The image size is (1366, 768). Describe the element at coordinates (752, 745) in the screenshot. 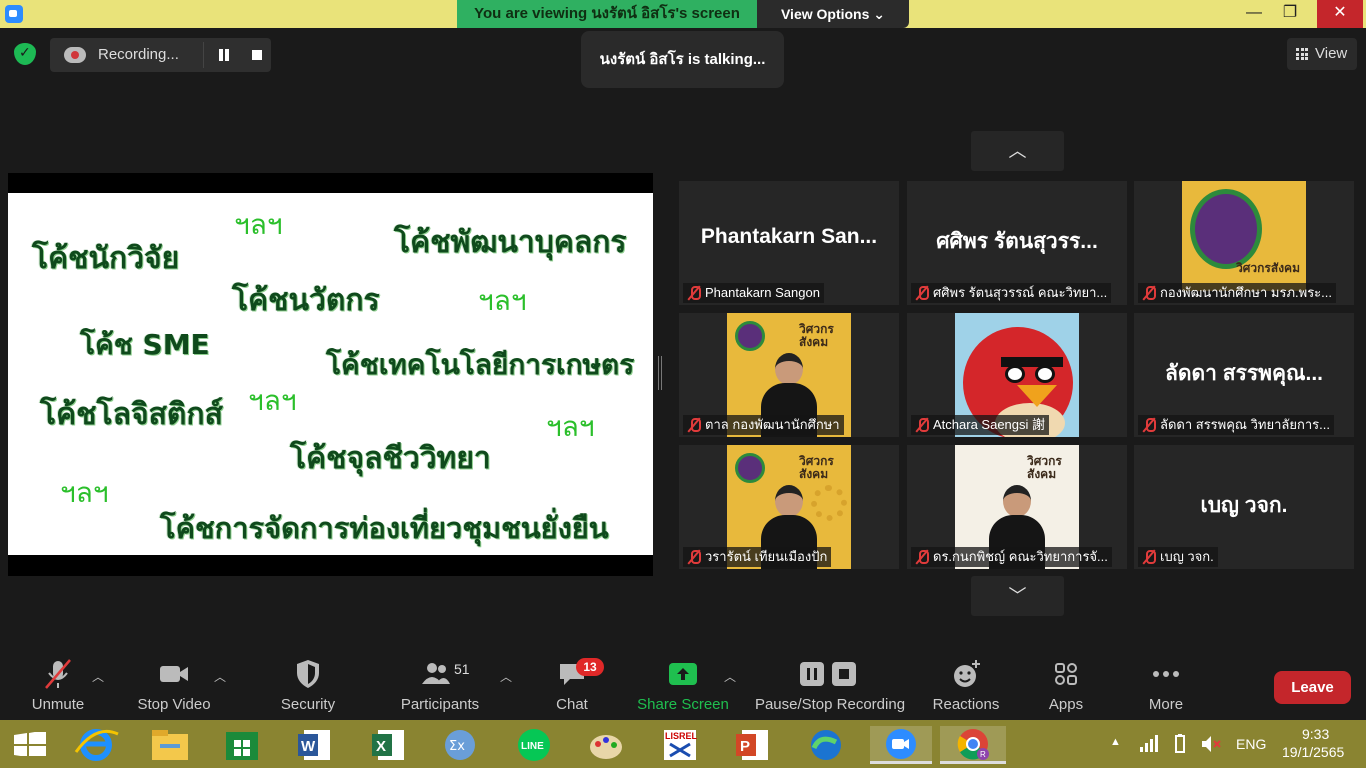

I see `powerpoint-icon: P` at that location.